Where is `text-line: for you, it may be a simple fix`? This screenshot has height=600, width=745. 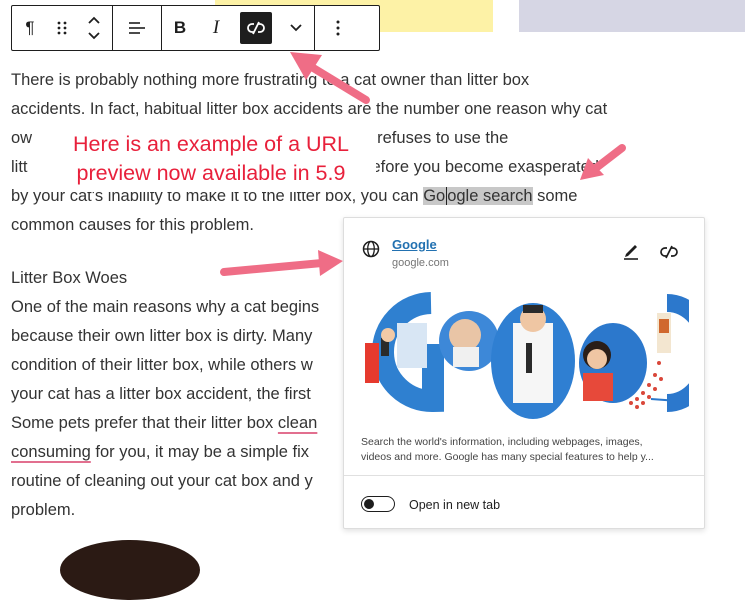 text-line: for you, it may be a simple fix is located at coordinates (202, 452).